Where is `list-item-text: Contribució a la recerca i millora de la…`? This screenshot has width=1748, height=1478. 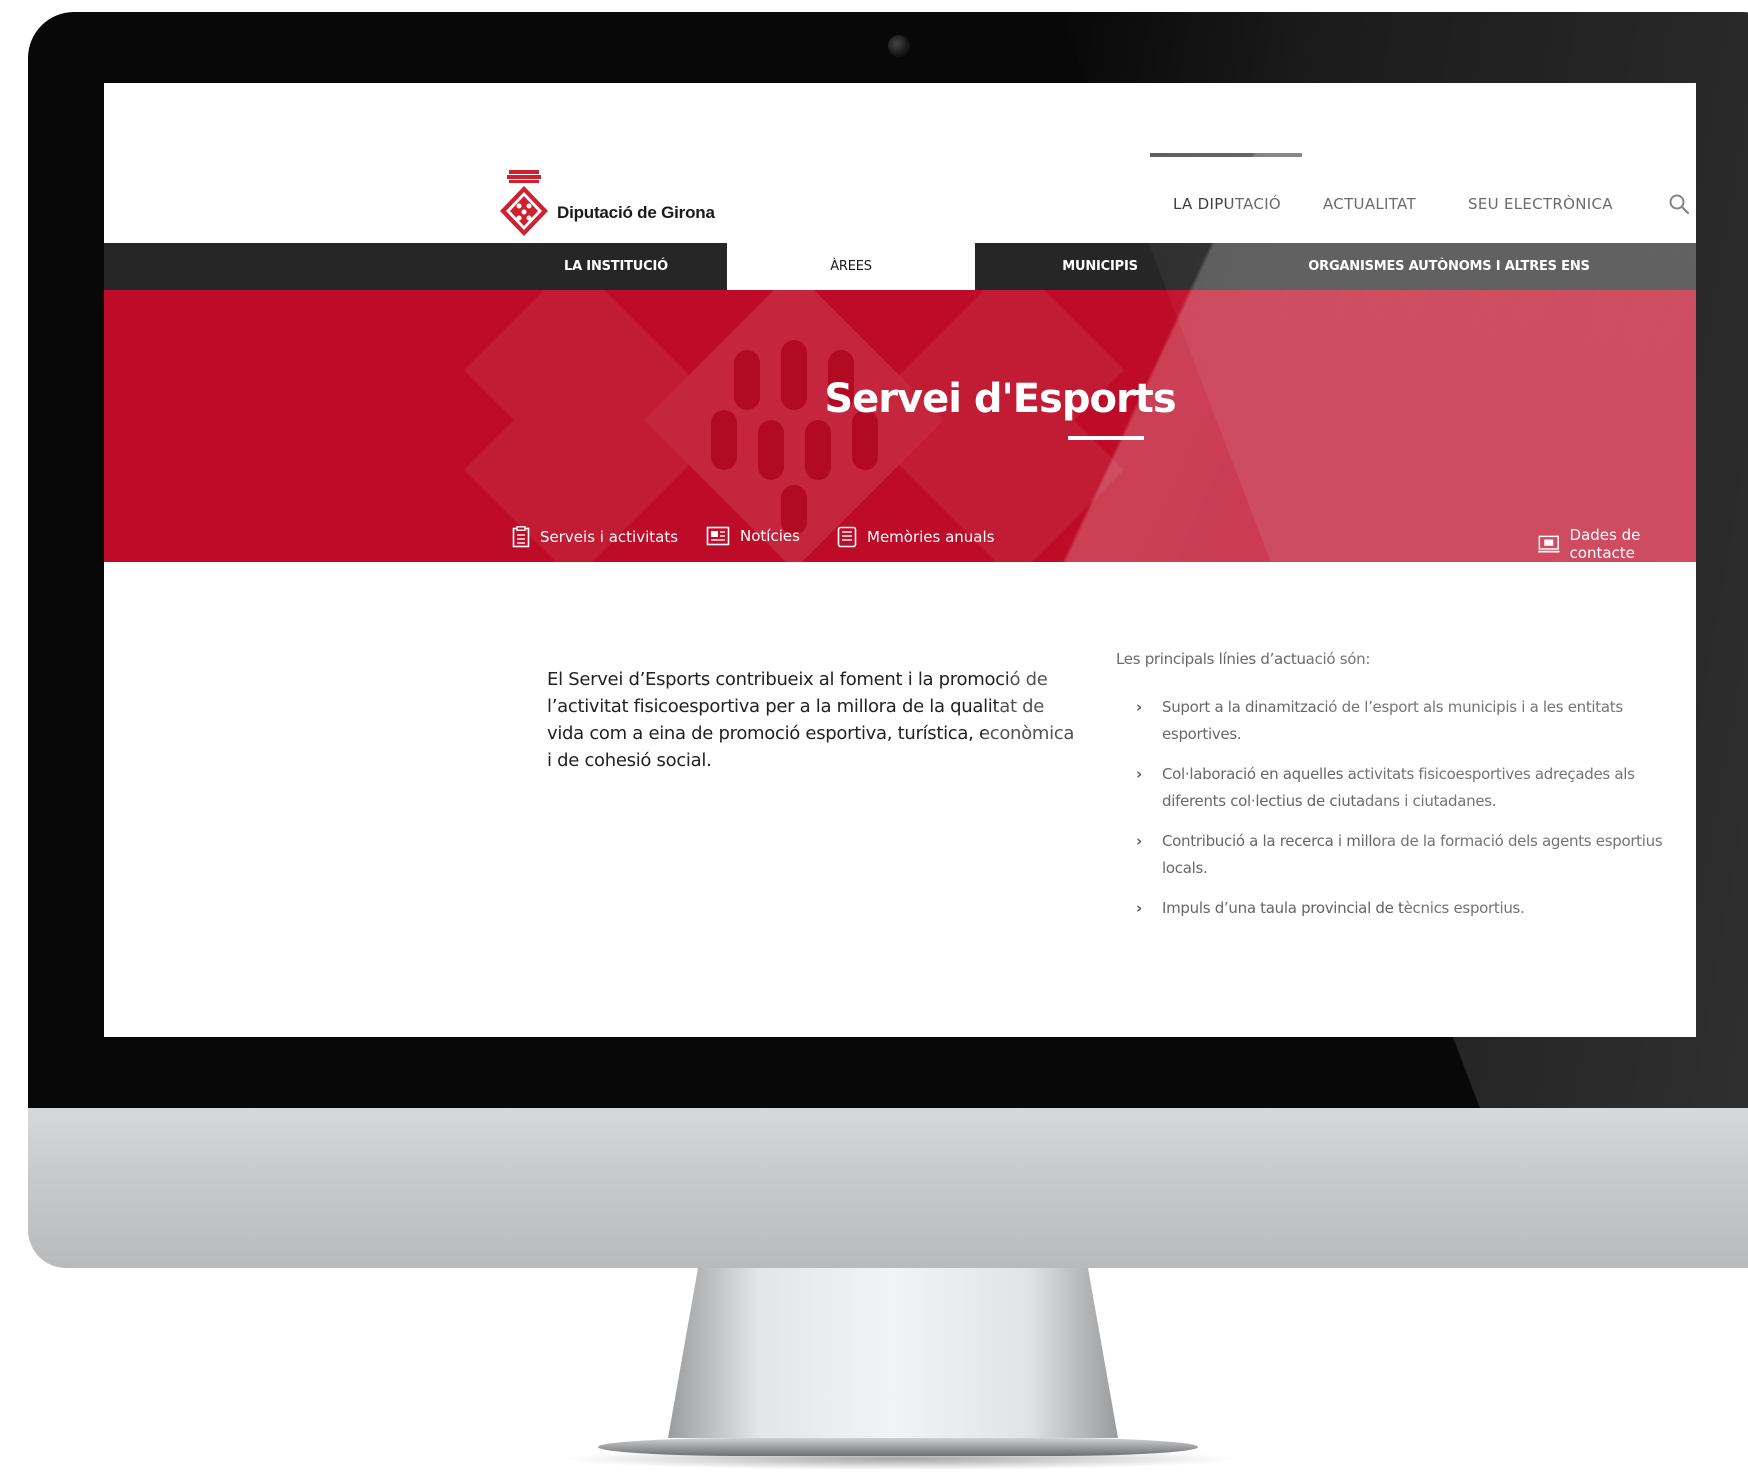
list-item-text: Contribució a la recerca i millora de la… is located at coordinates (1412, 854).